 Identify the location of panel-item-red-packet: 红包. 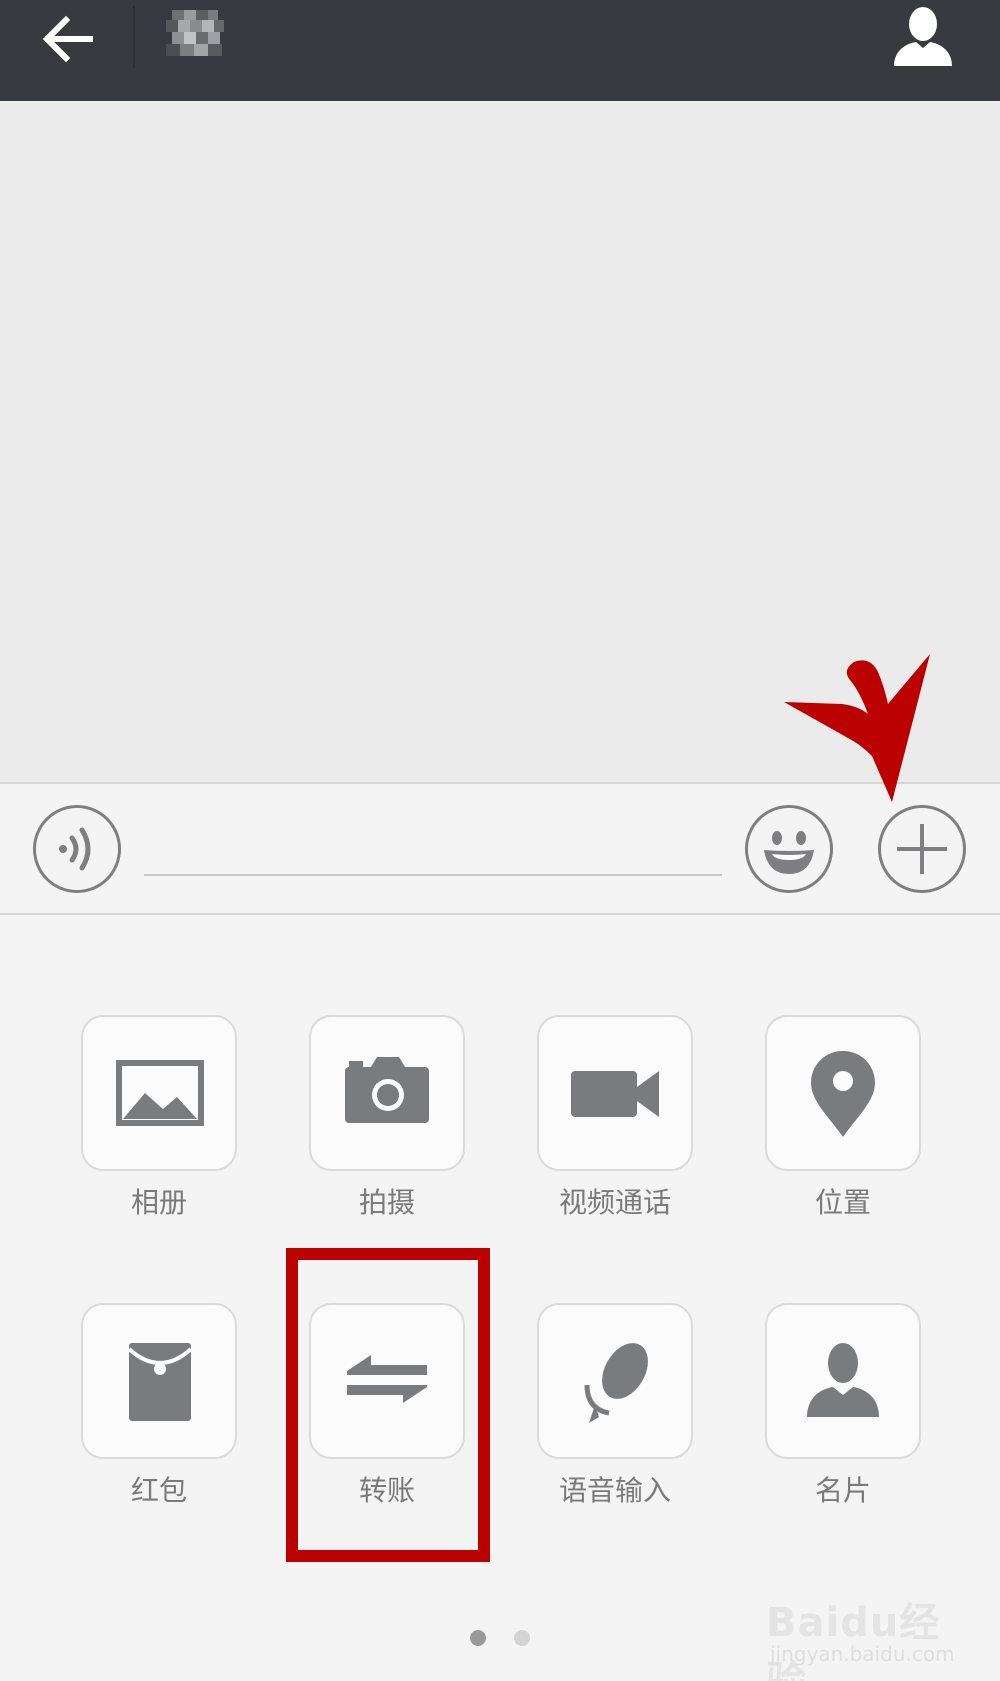
(159, 1407).